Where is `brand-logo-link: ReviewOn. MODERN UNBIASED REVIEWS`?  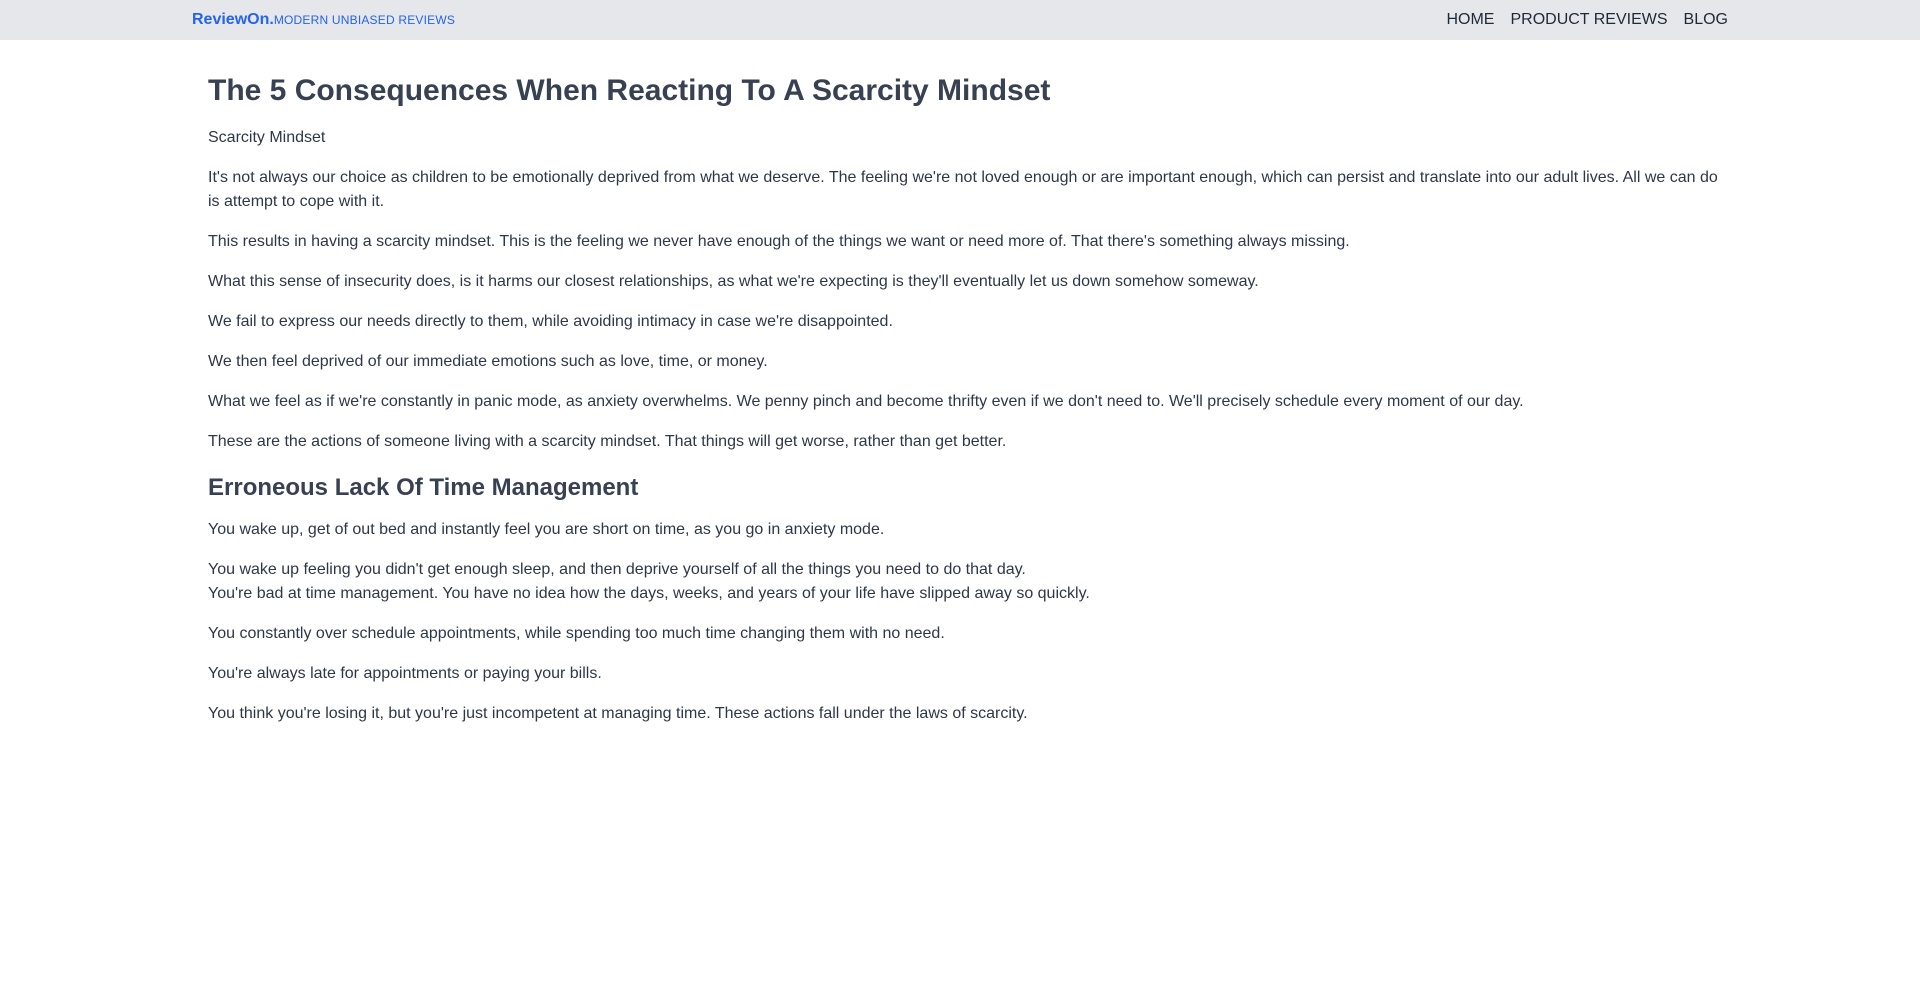 brand-logo-link: ReviewOn. MODERN UNBIASED REVIEWS is located at coordinates (323, 20).